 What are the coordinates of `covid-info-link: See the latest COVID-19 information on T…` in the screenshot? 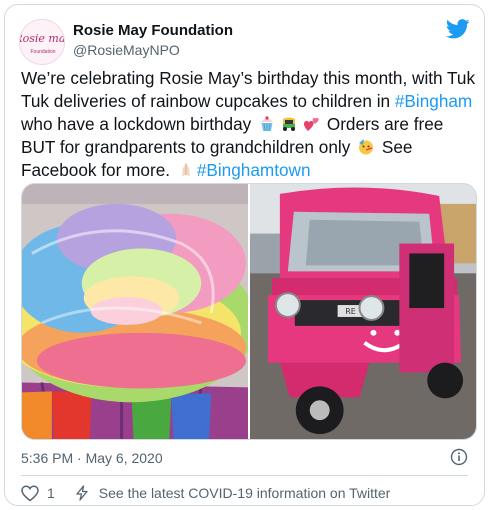 It's located at (245, 493).